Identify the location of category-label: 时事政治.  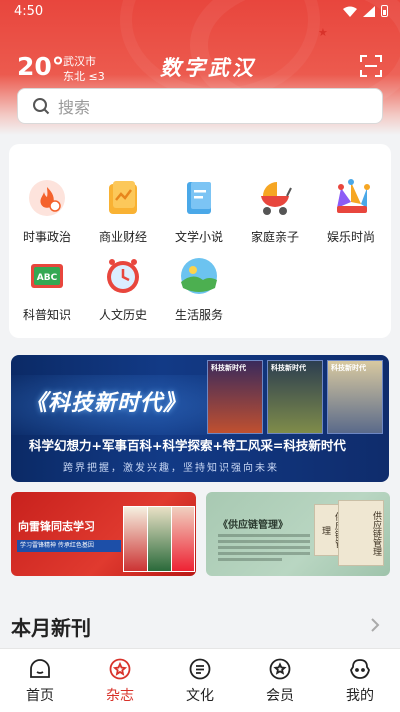
(46, 237).